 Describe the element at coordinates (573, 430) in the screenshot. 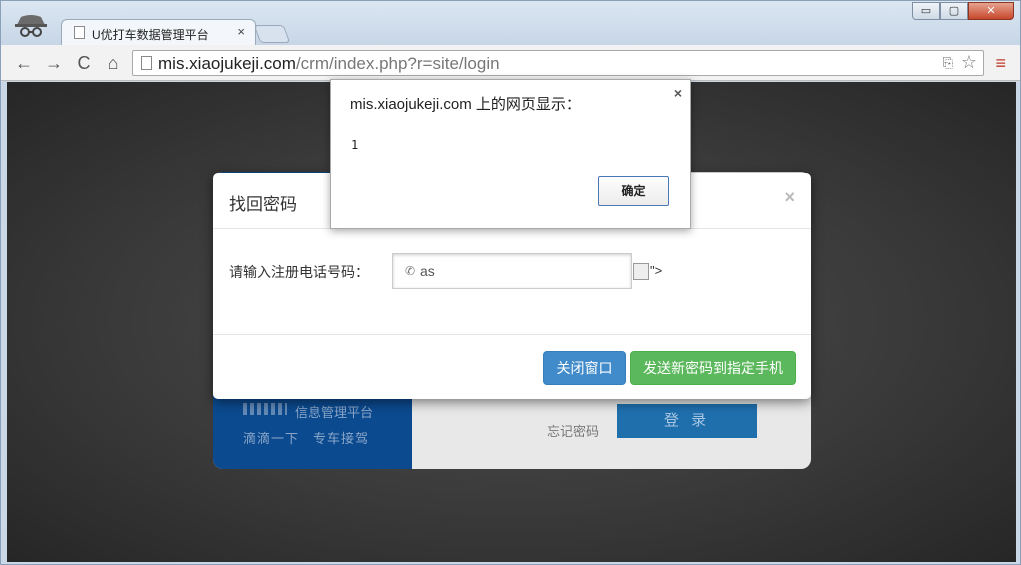

I see `forgot-password-link: 忘记密码` at that location.